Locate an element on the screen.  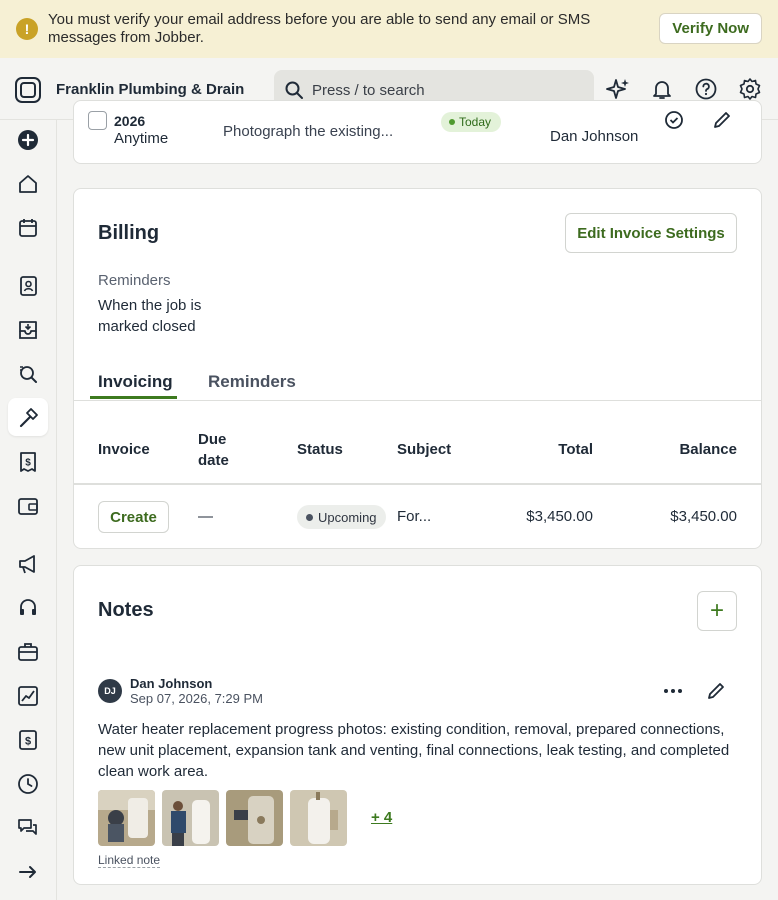
add-note-button: + is located at coordinates (717, 611).